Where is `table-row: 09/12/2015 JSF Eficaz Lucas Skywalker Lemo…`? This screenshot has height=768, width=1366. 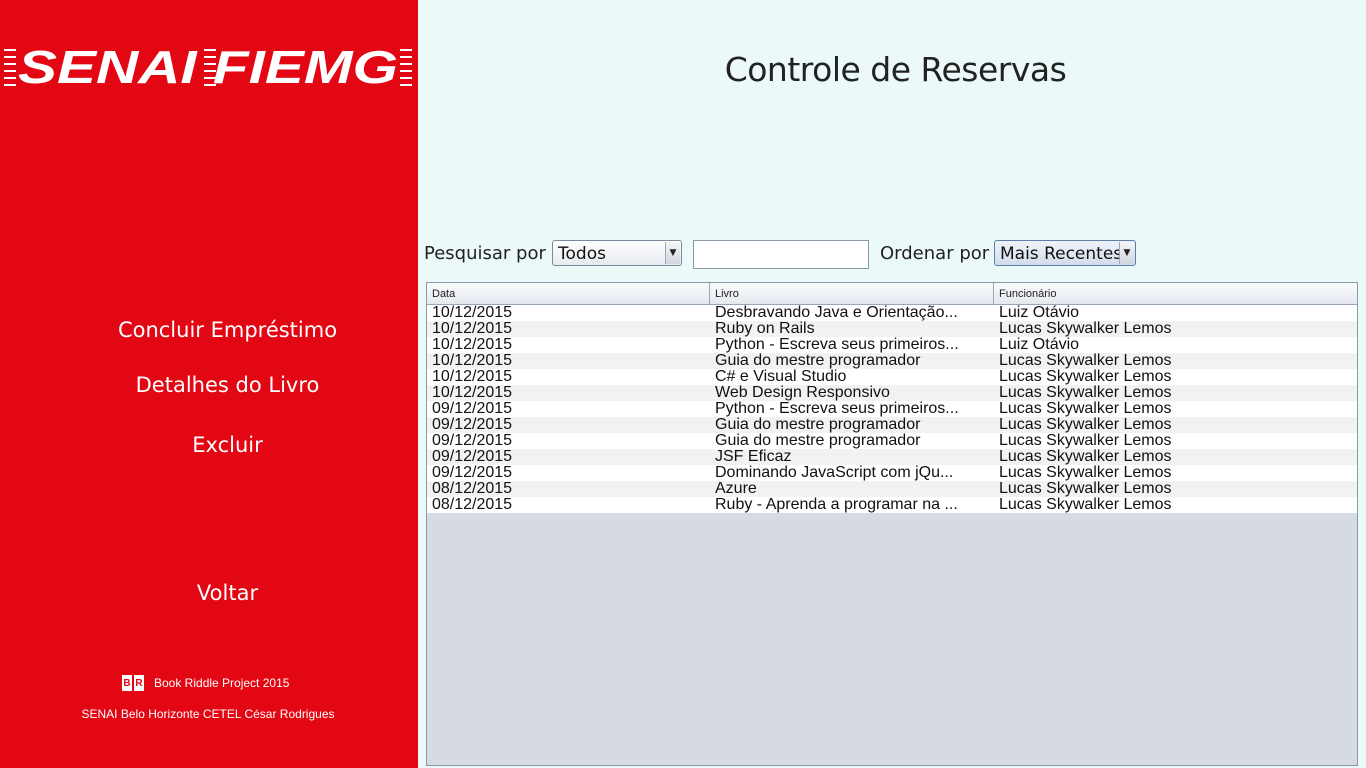
table-row: 09/12/2015 JSF Eficaz Lucas Skywalker Lemo… is located at coordinates (892, 457).